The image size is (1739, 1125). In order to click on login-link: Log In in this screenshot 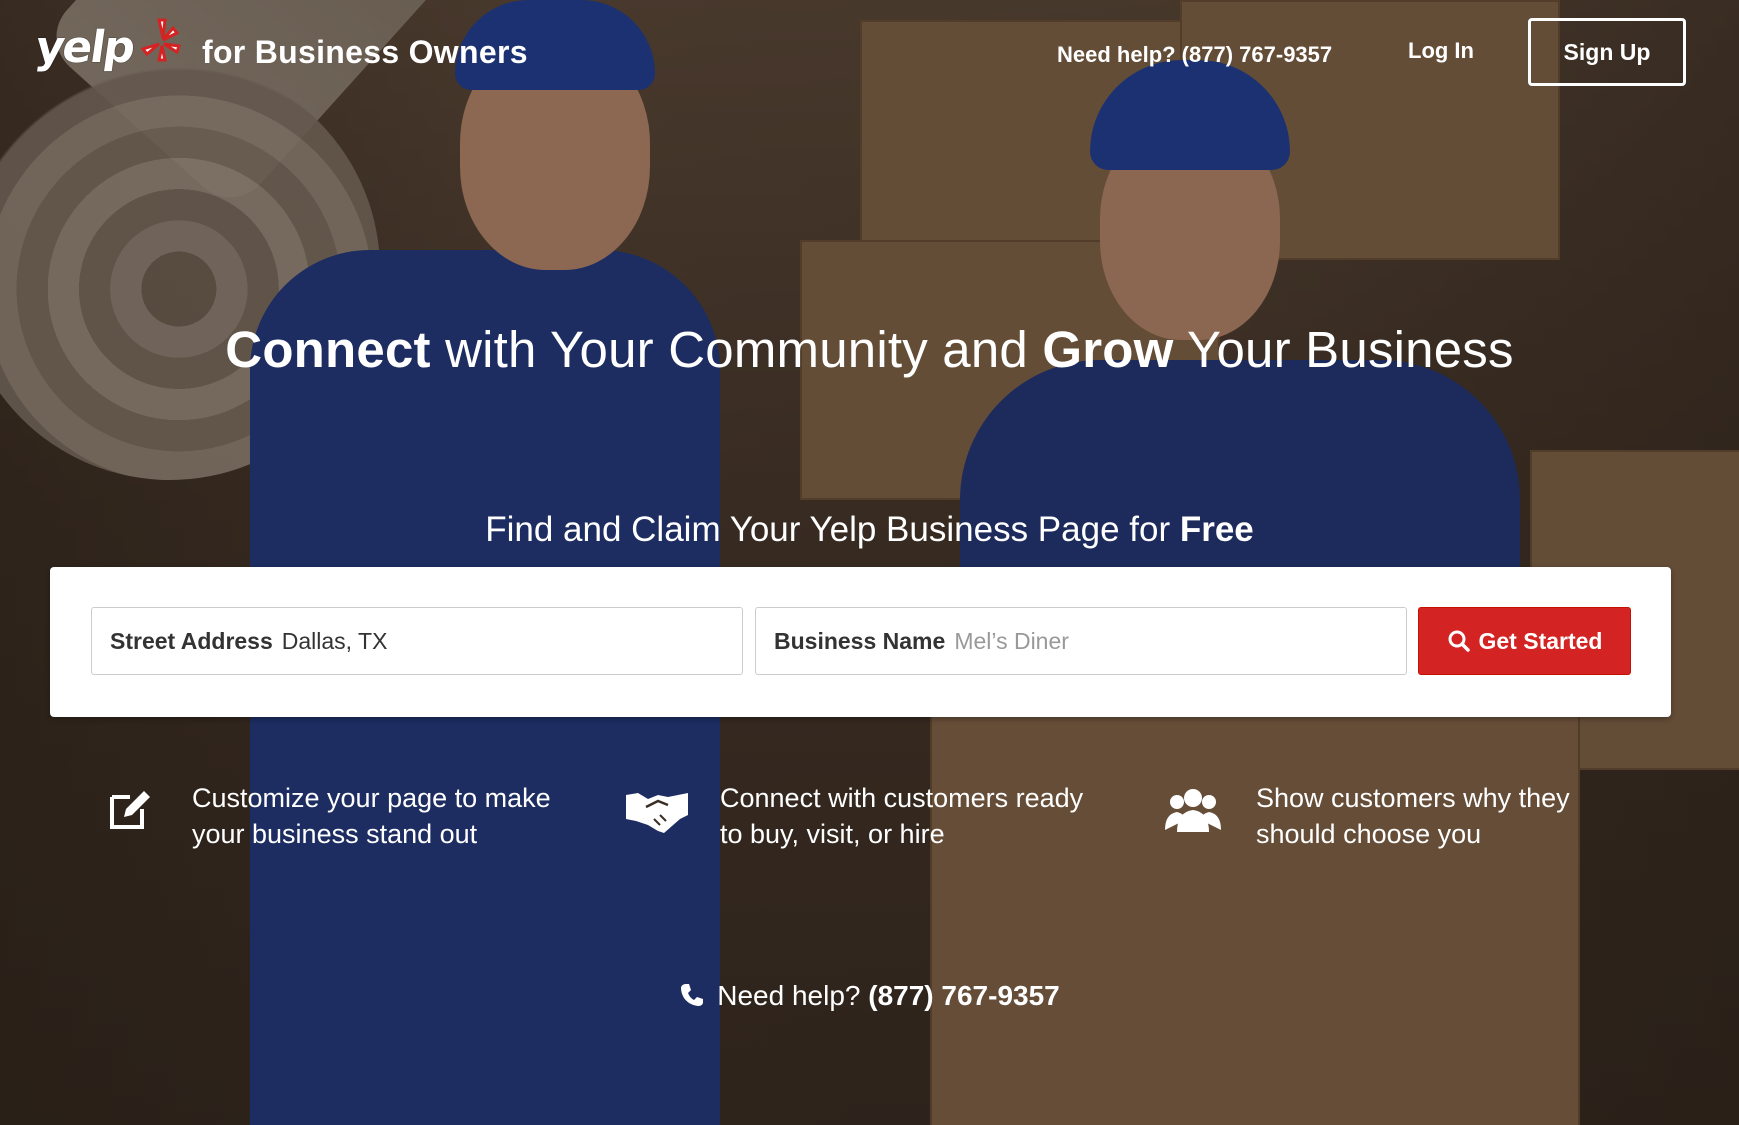, I will do `click(1441, 51)`.